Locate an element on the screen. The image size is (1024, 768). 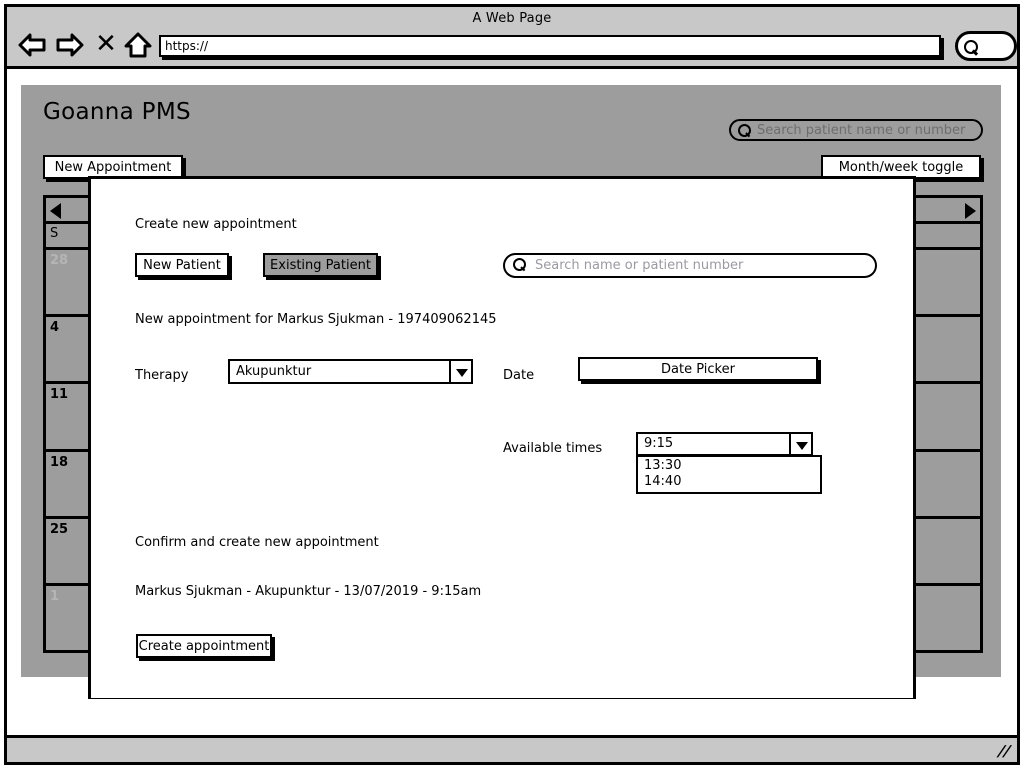
url-input: https:// is located at coordinates (550, 46).